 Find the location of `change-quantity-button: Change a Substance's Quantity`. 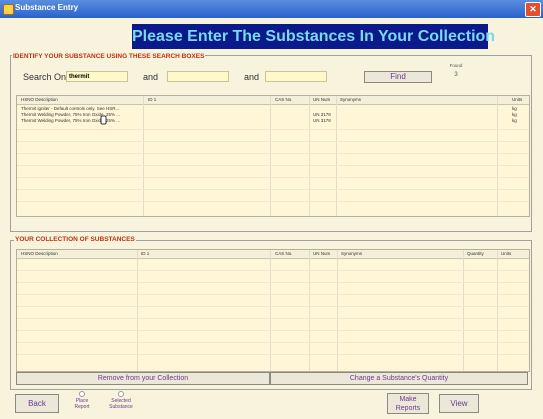

change-quantity-button: Change a Substance's Quantity is located at coordinates (399, 378).